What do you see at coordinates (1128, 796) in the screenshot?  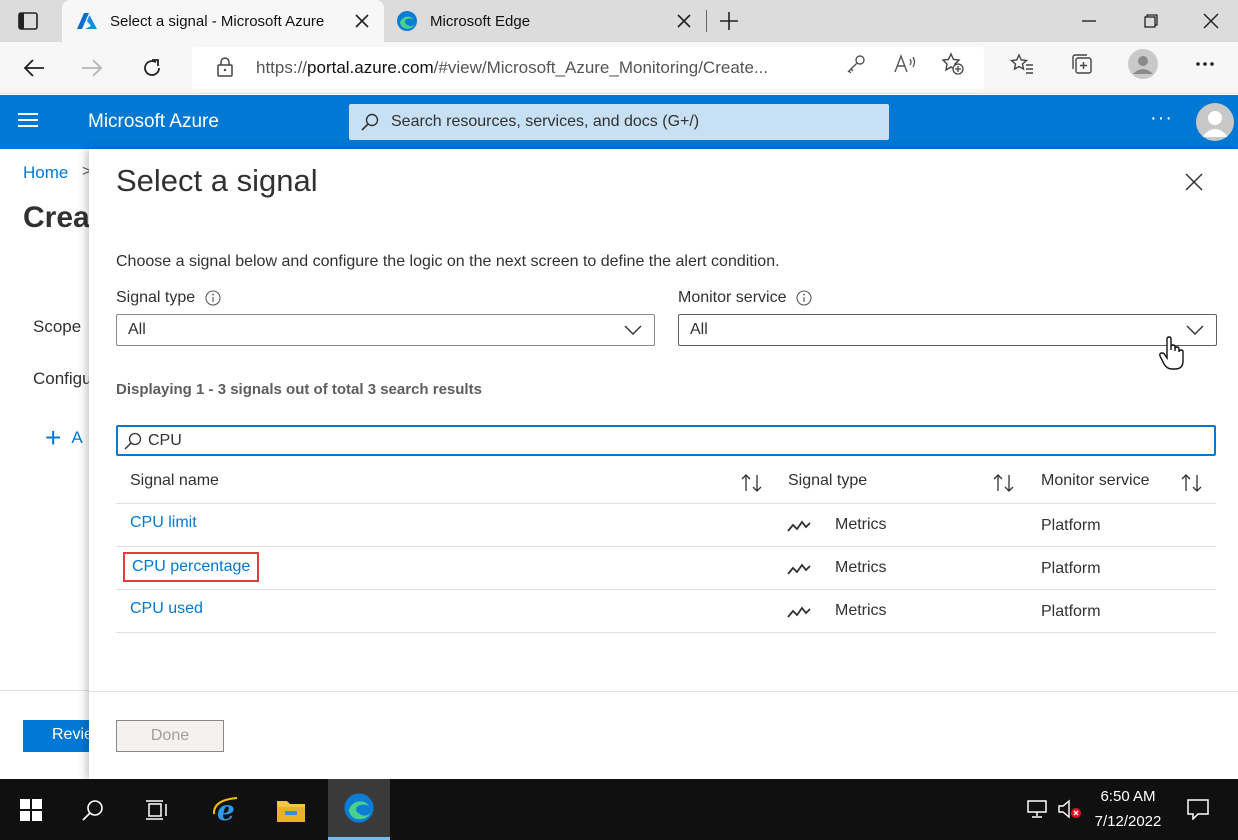 I see `clock-time: 6:50 AM` at bounding box center [1128, 796].